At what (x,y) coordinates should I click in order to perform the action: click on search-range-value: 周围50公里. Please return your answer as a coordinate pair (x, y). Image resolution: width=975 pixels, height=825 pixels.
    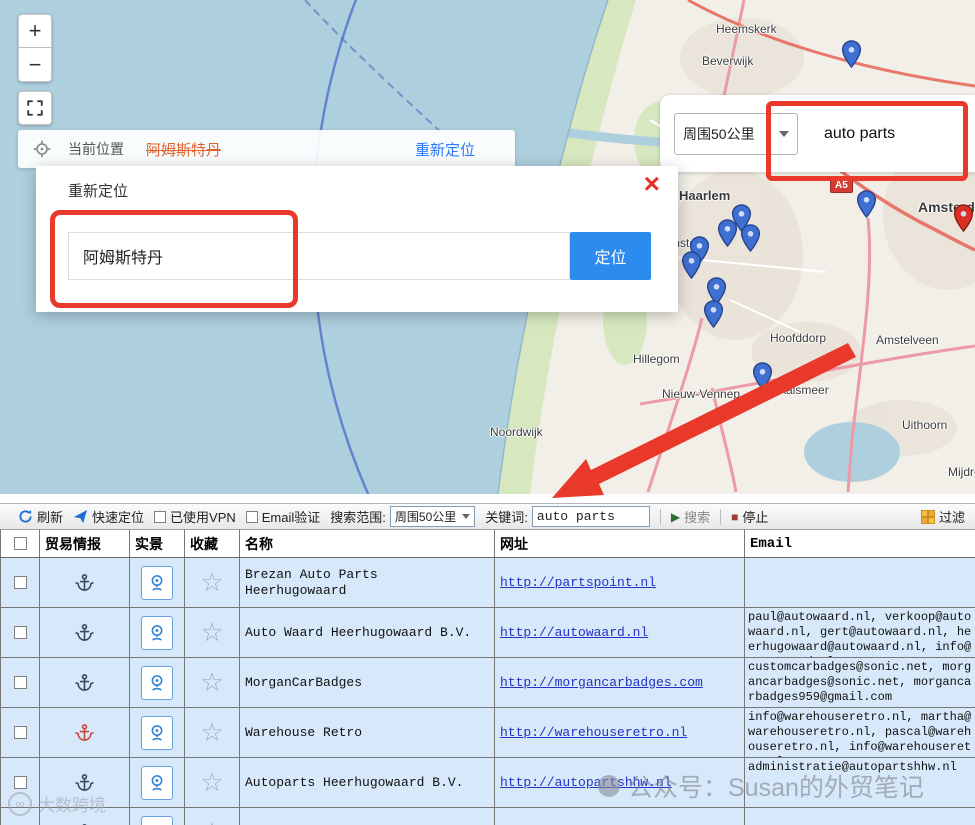
    Looking at the image, I should click on (425, 517).